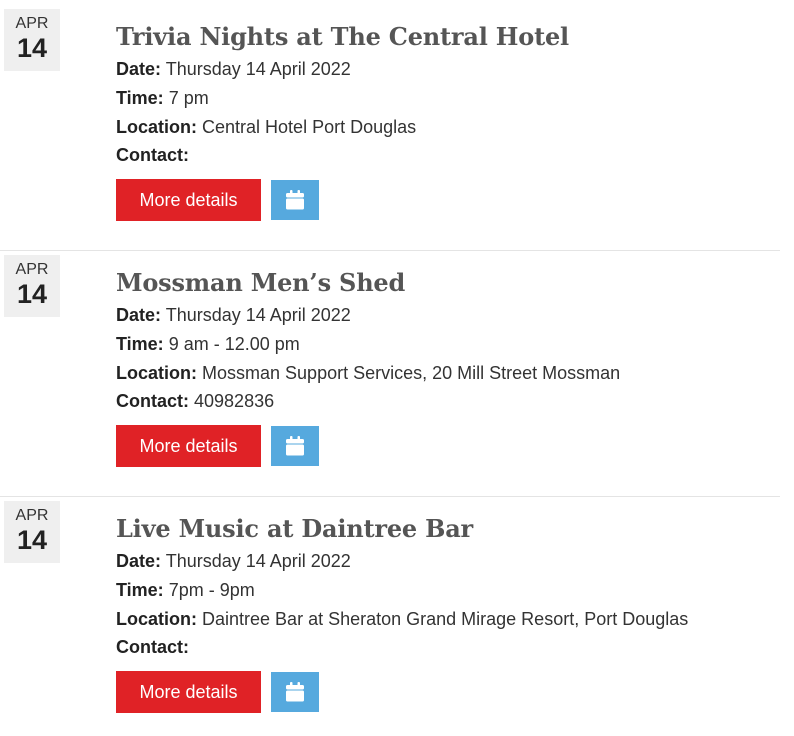  I want to click on event-title: Trivia Nights at The Central Hotel, so click(342, 37).